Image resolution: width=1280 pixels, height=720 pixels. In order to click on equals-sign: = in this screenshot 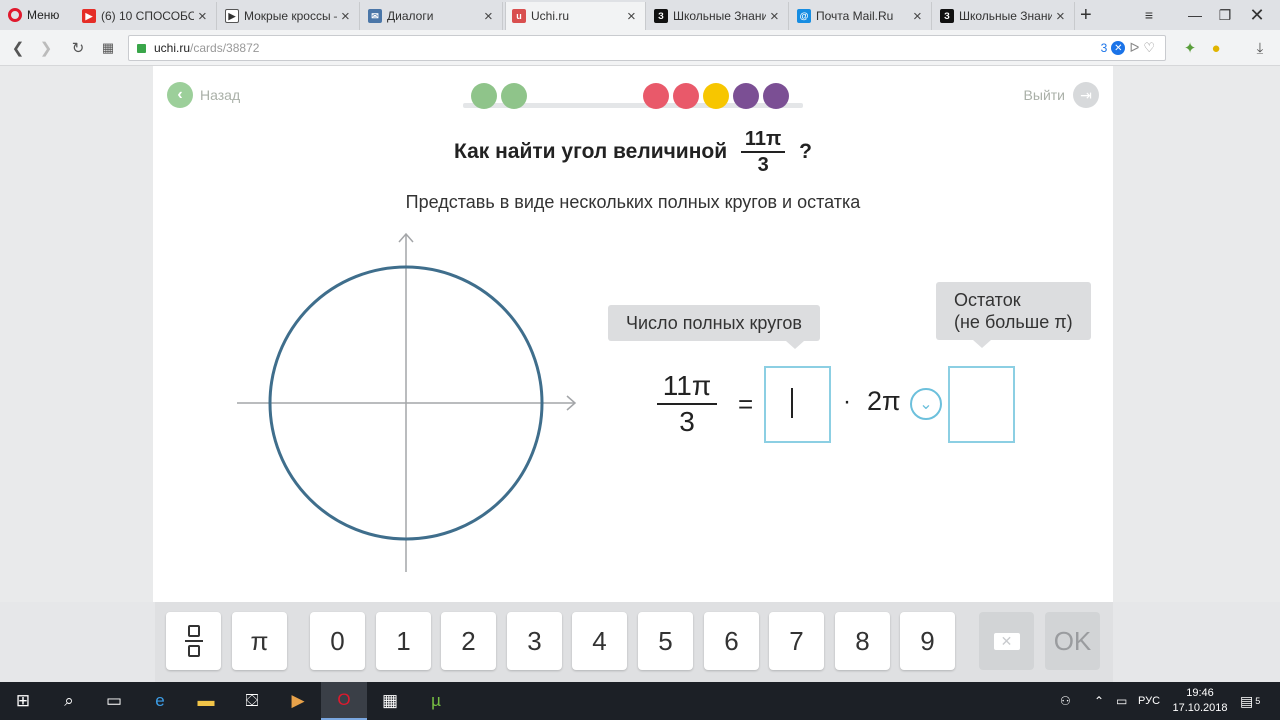, I will do `click(746, 404)`.